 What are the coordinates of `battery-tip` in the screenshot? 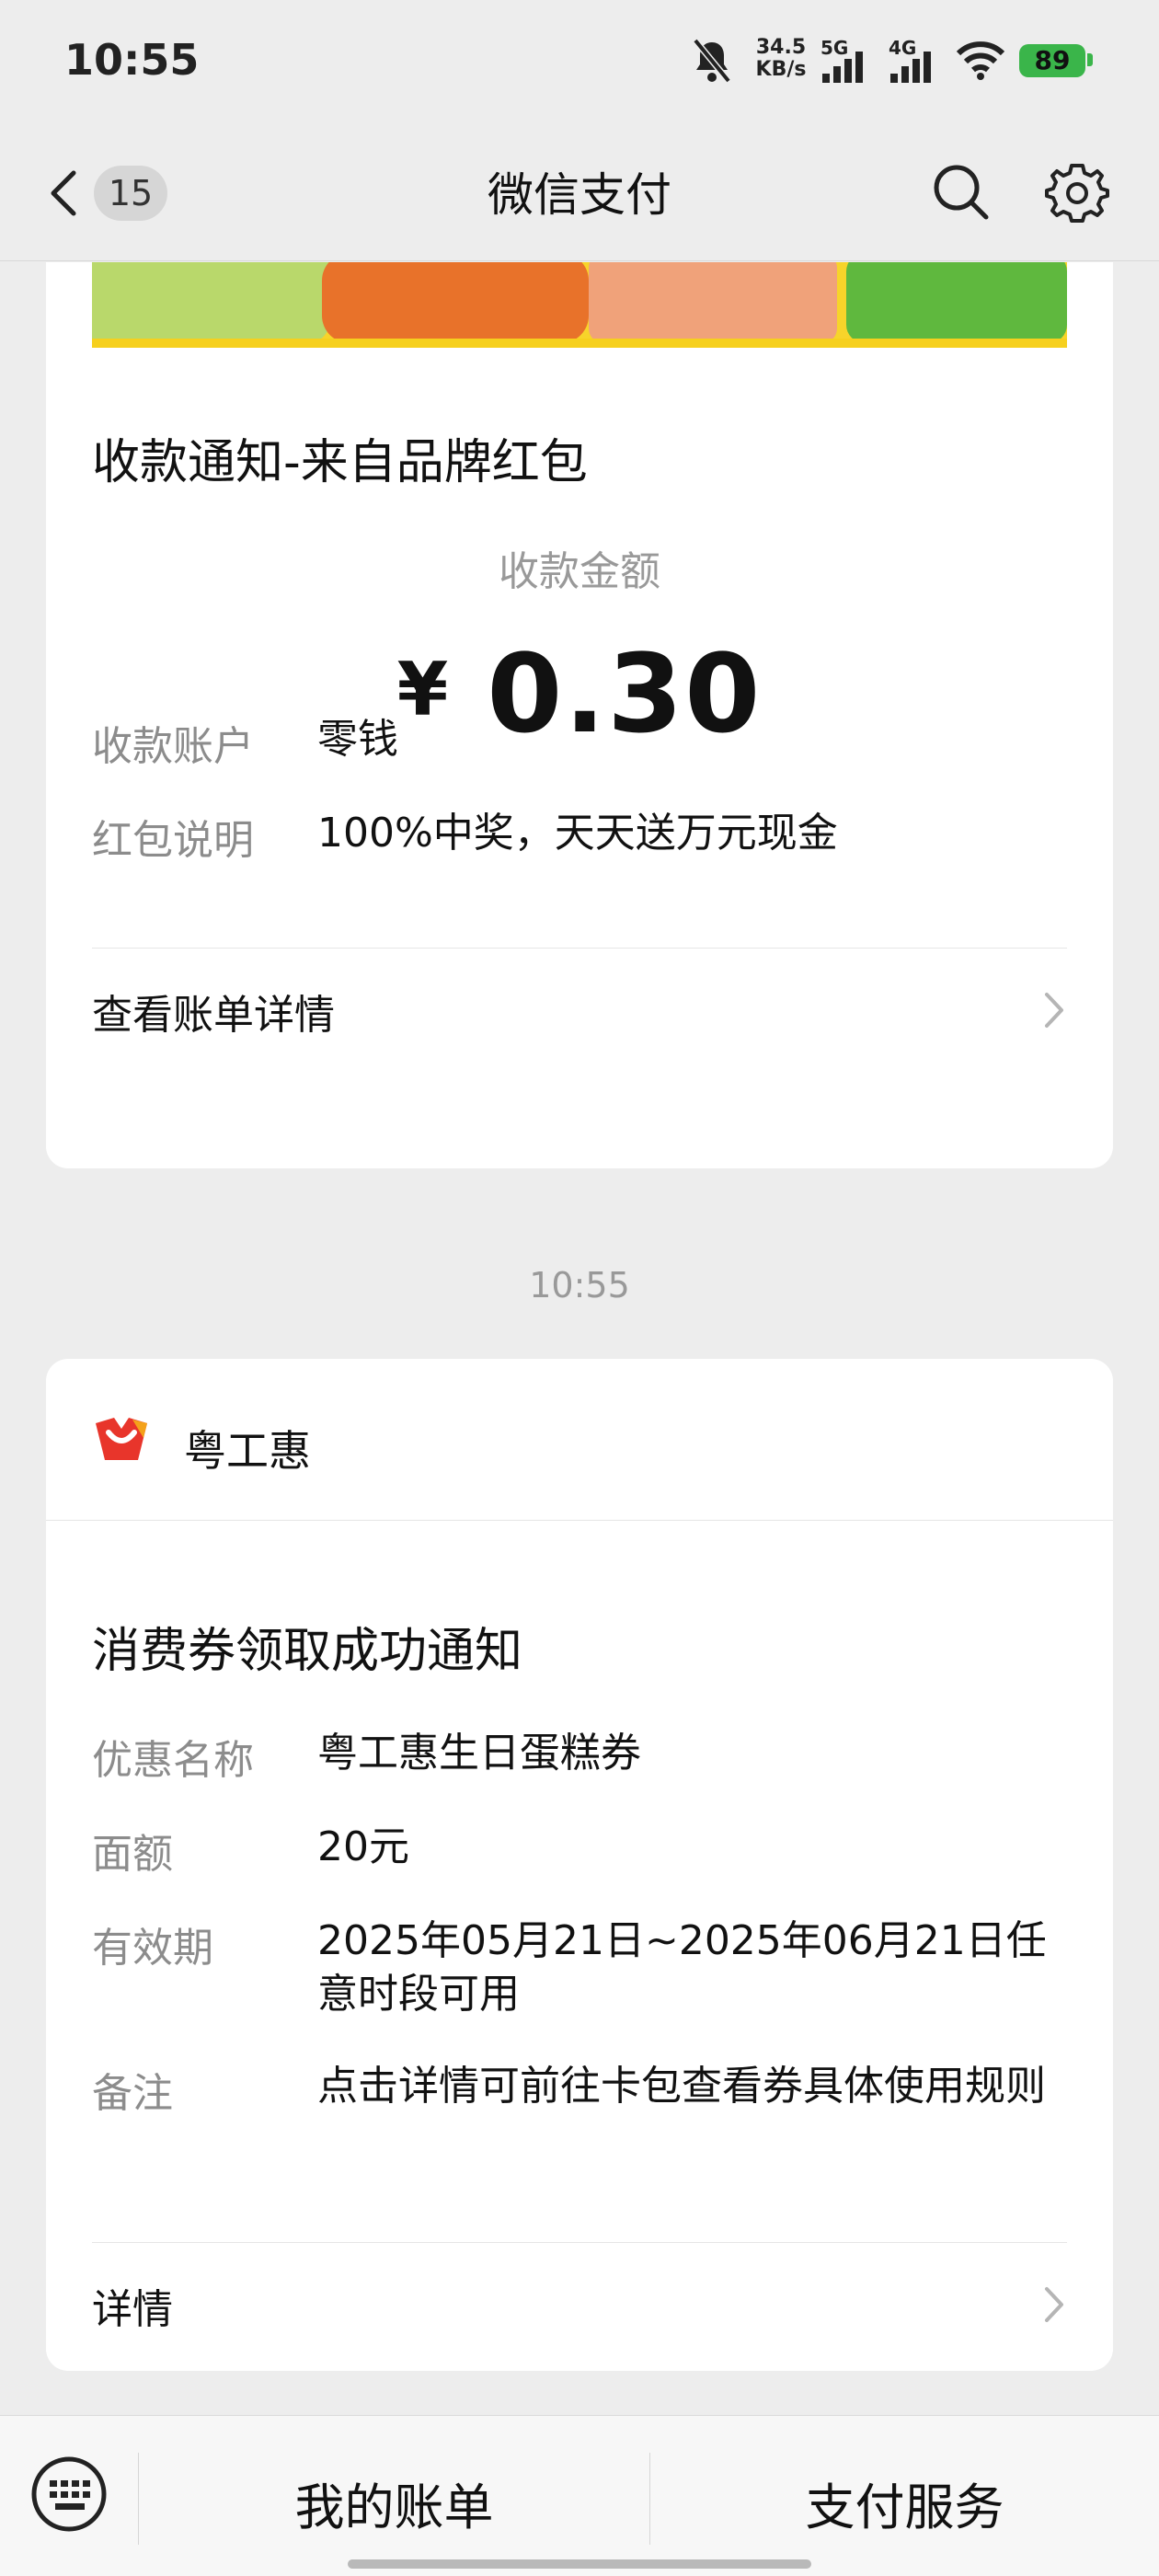 It's located at (1090, 59).